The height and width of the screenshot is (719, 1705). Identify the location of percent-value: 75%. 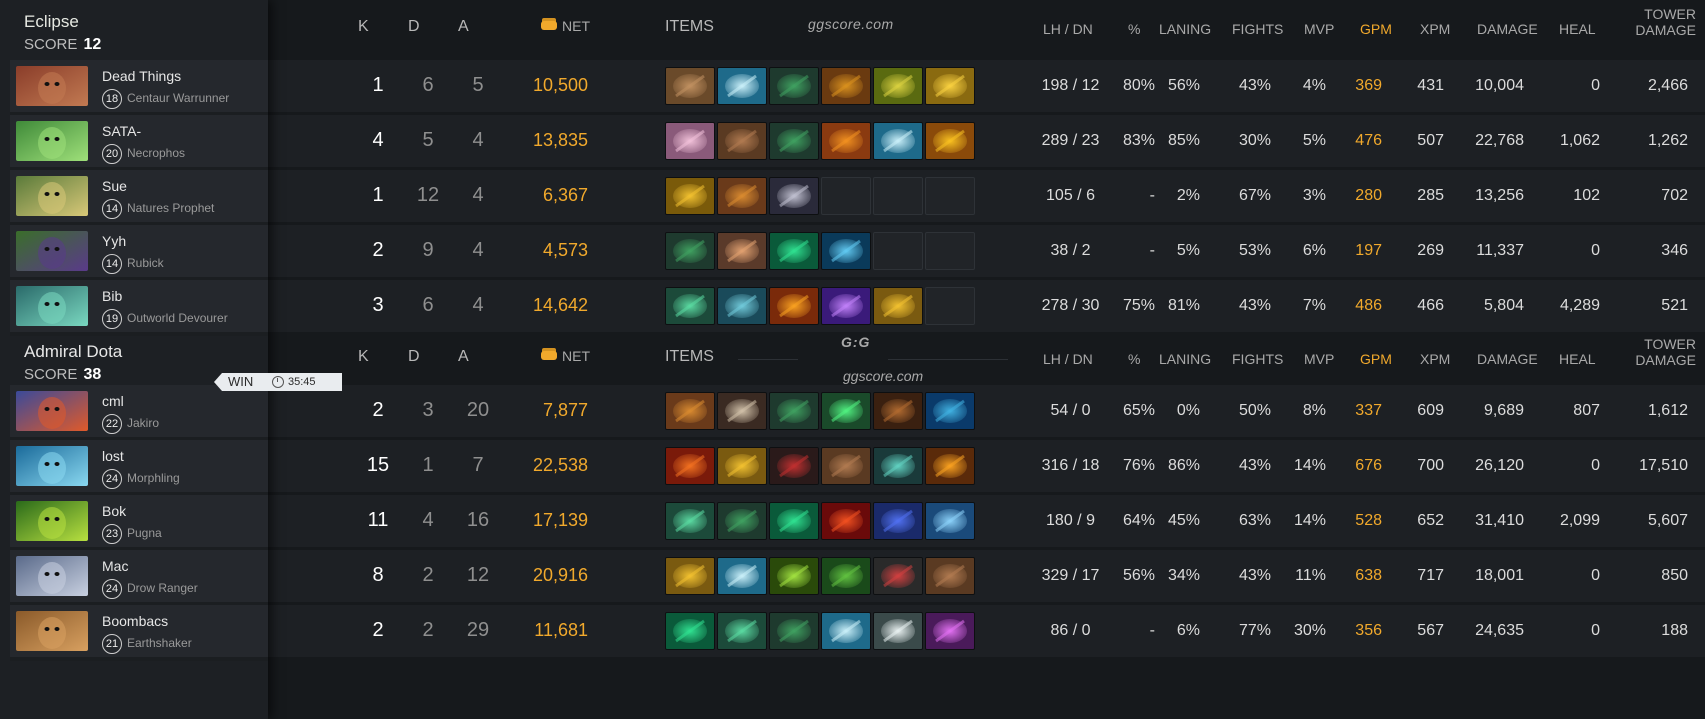
(1138, 305).